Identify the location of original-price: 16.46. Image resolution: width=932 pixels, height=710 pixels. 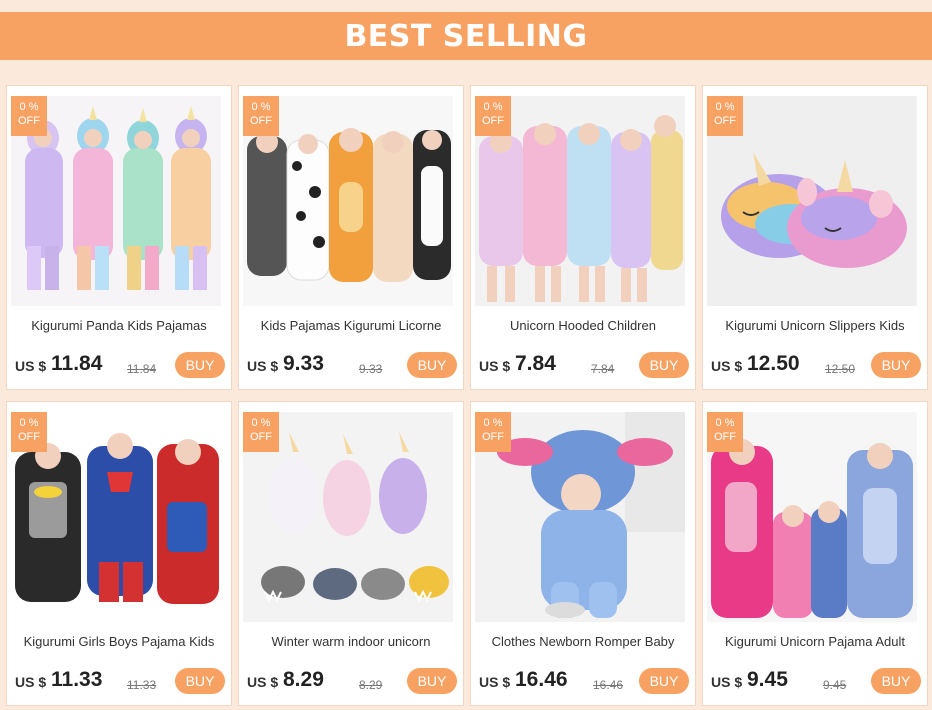
(608, 685).